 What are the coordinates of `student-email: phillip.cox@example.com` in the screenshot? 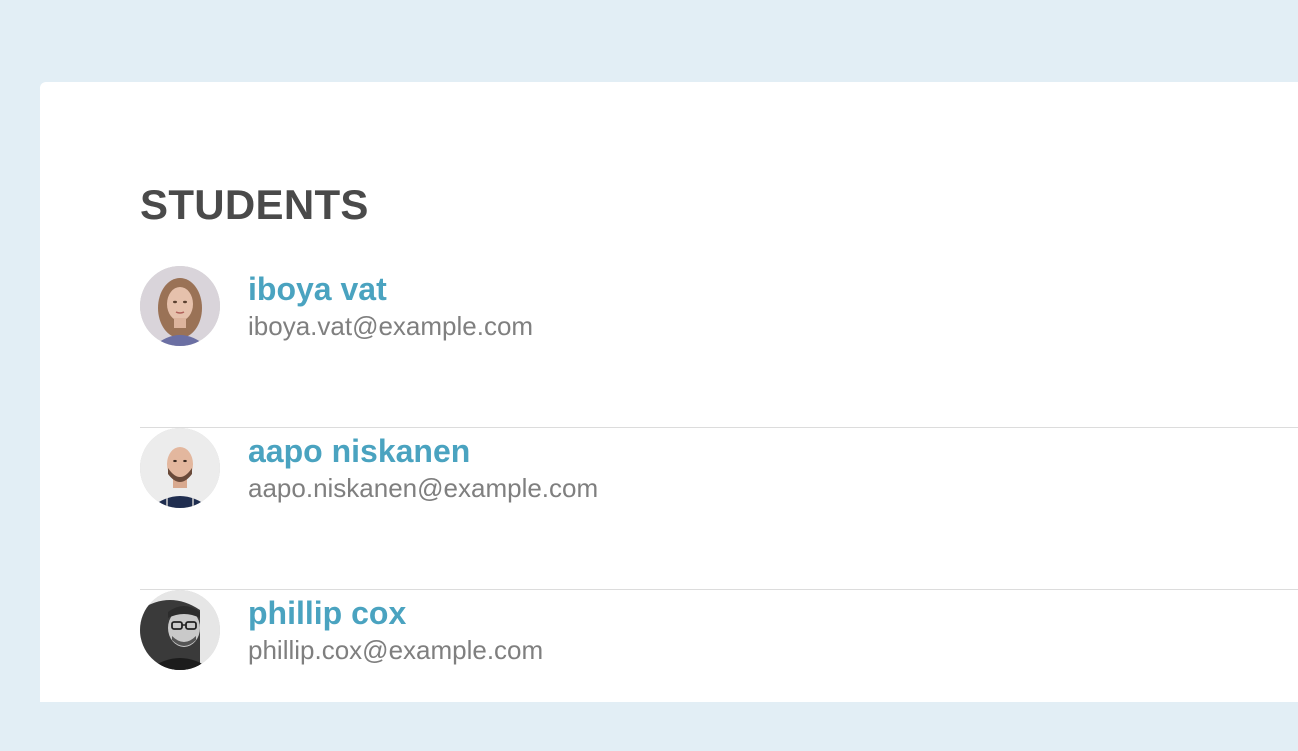 It's located at (396, 650).